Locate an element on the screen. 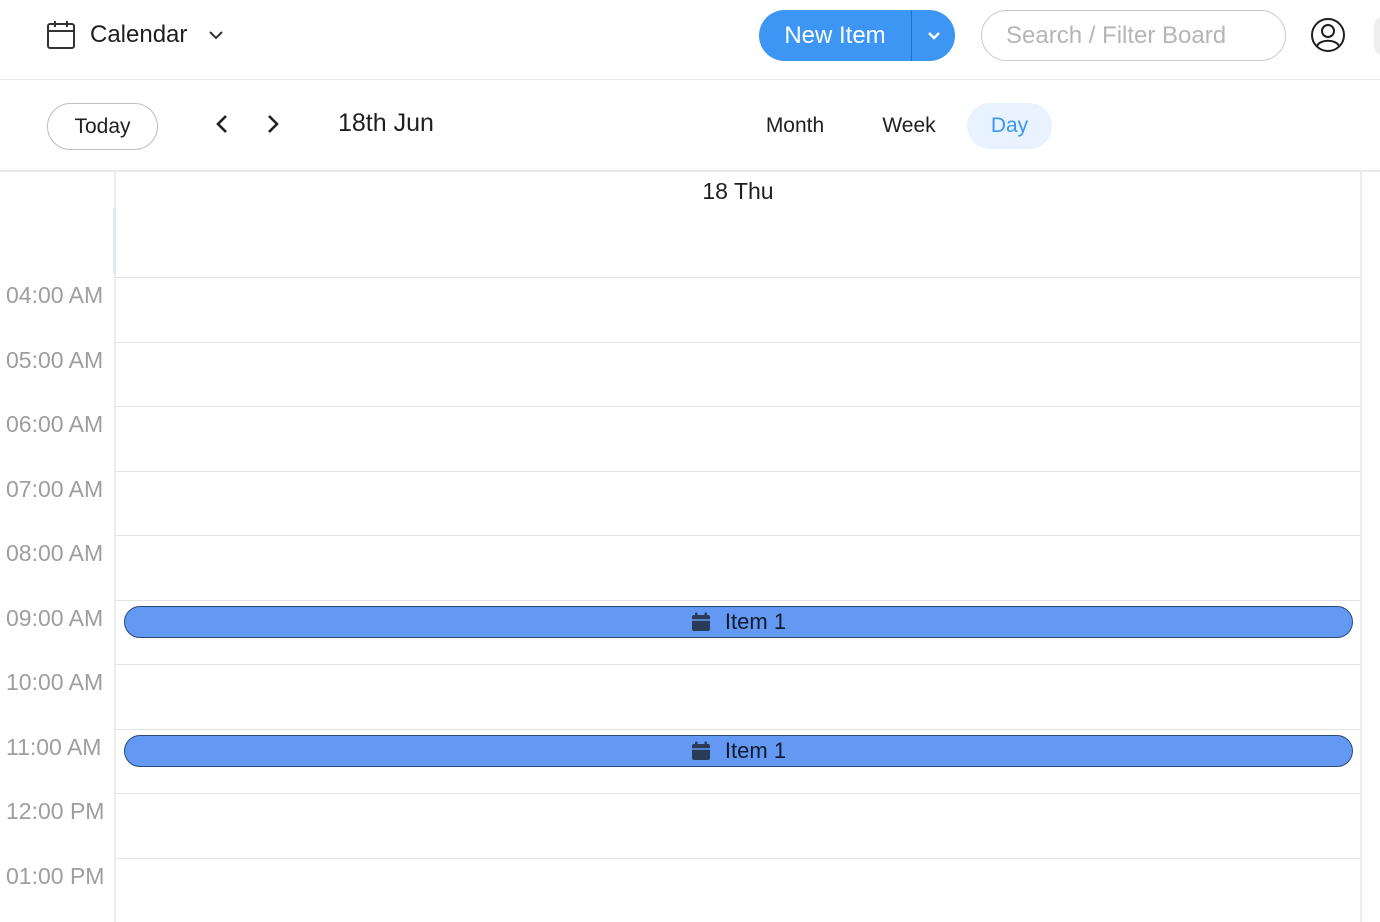 The width and height of the screenshot is (1380, 922). new-item-button: New Item is located at coordinates (835, 35).